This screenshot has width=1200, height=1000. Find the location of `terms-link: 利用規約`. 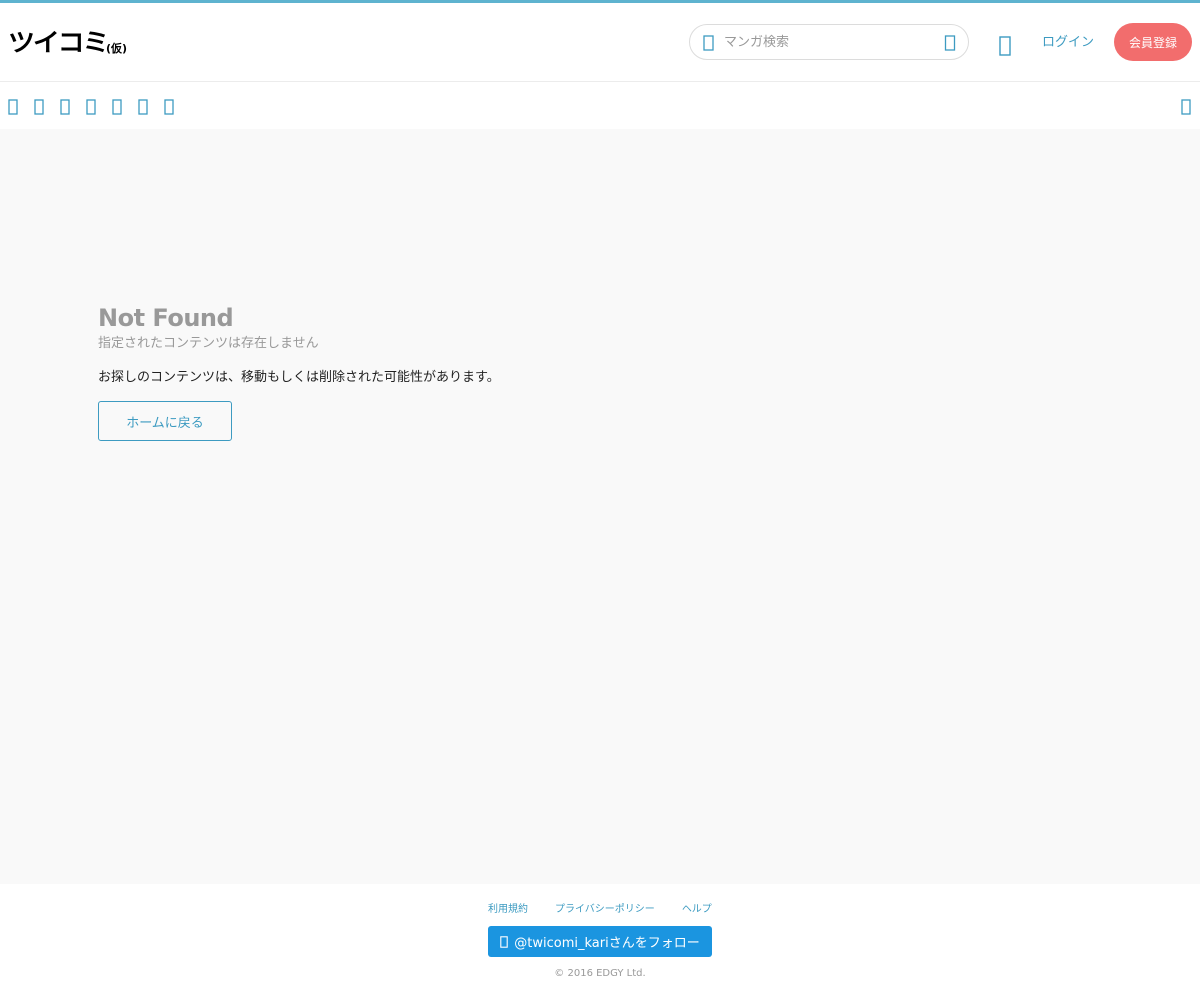

terms-link: 利用規約 is located at coordinates (508, 910).